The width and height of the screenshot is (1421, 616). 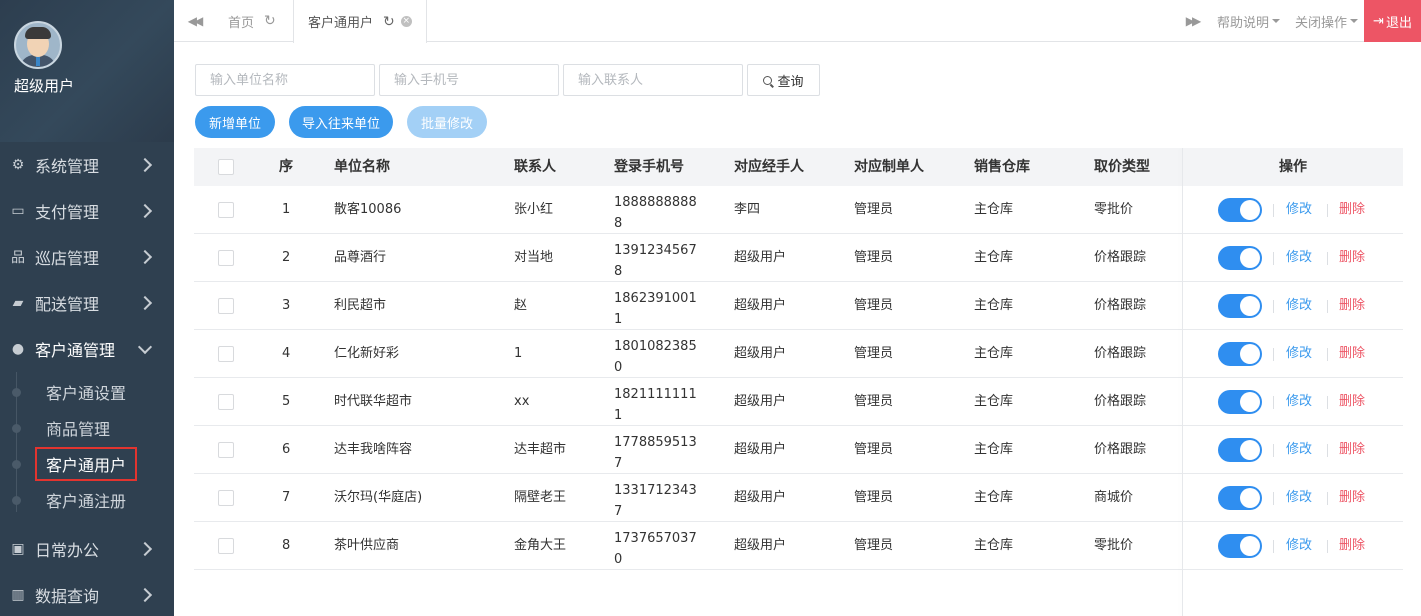 I want to click on cell-contact: 金角大王, so click(x=540, y=545).